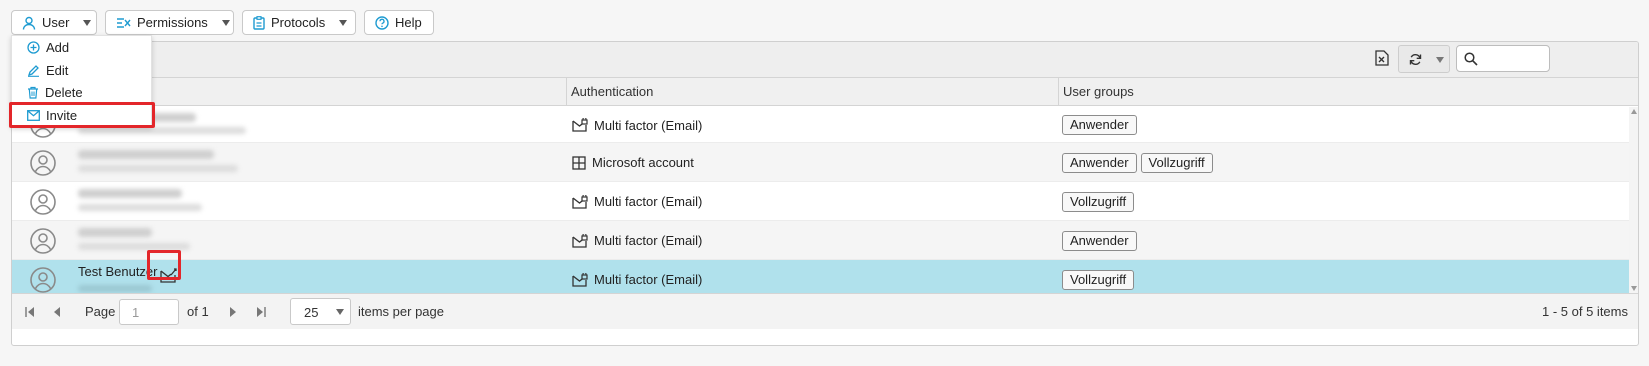 The image size is (1649, 366). Describe the element at coordinates (643, 162) in the screenshot. I see `authentication-text: Microsoft account` at that location.